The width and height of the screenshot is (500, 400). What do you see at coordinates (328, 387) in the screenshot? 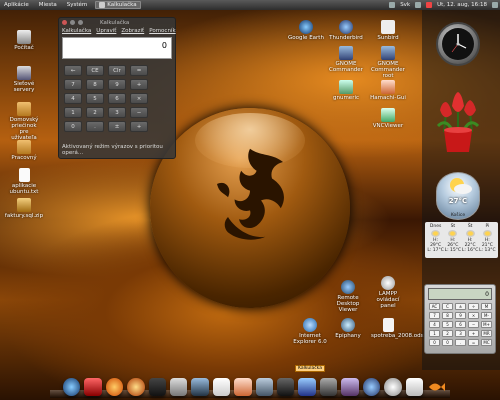
I see `shredder-icon` at bounding box center [328, 387].